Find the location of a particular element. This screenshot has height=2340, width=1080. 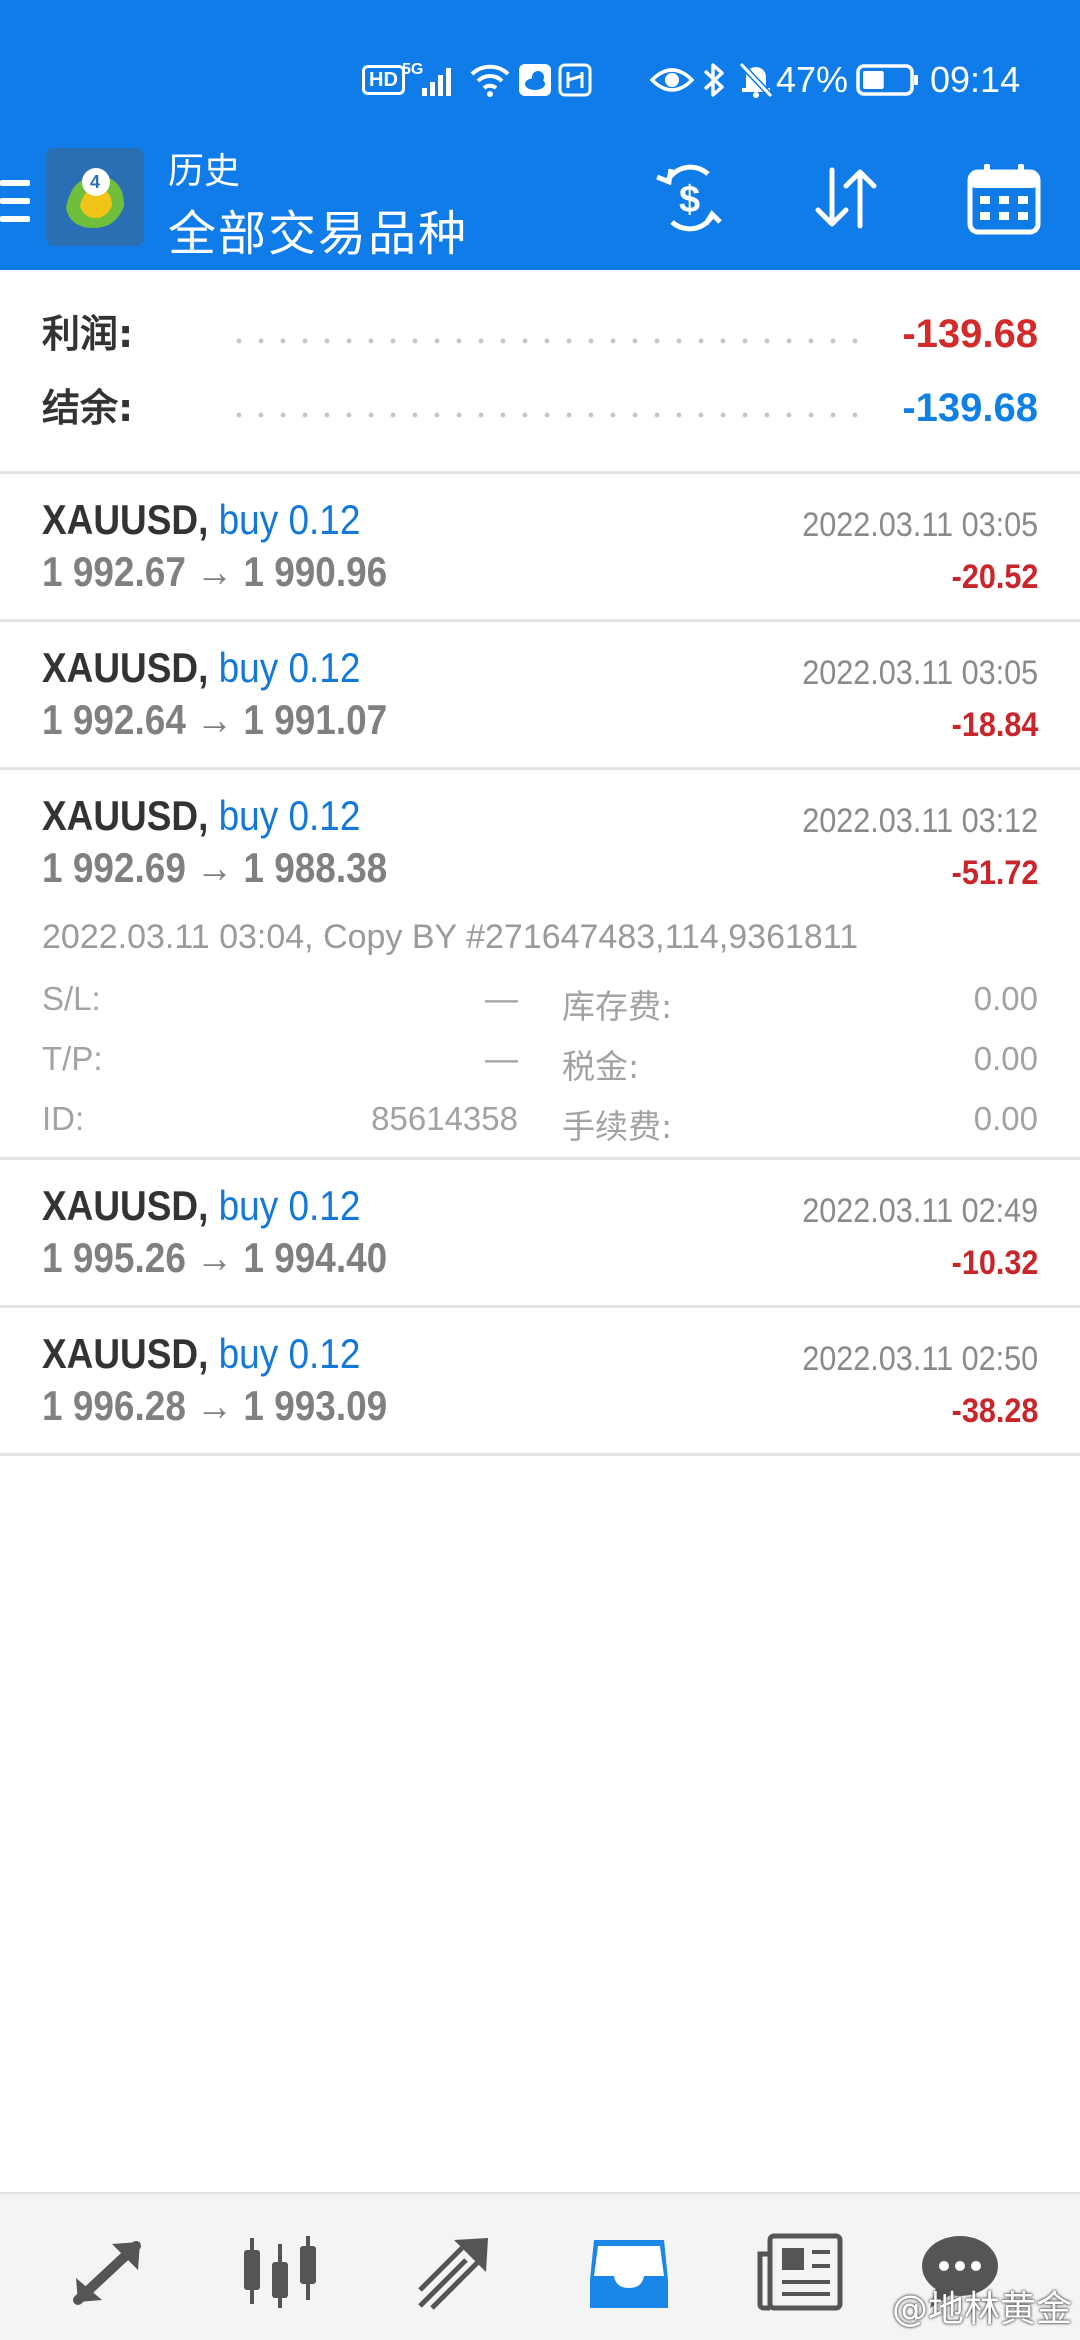

trade-profit: -10.32 is located at coordinates (994, 1263).